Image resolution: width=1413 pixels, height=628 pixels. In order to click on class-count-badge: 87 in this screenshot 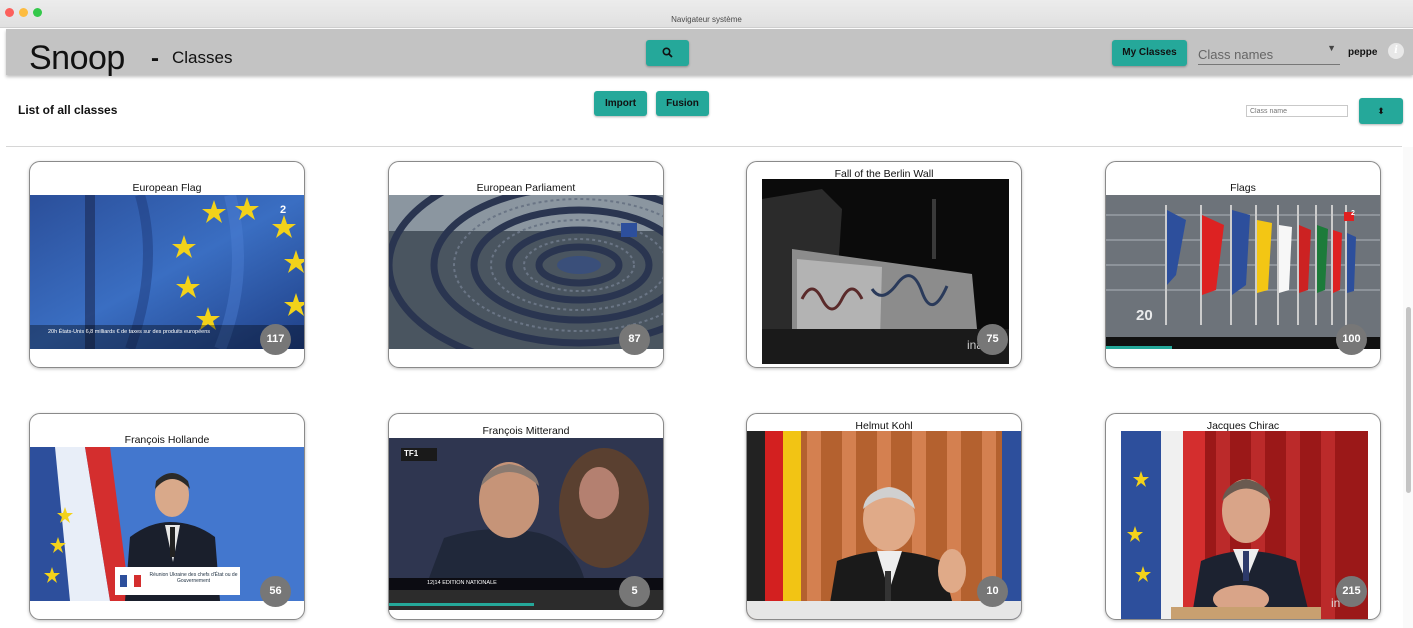, I will do `click(634, 339)`.